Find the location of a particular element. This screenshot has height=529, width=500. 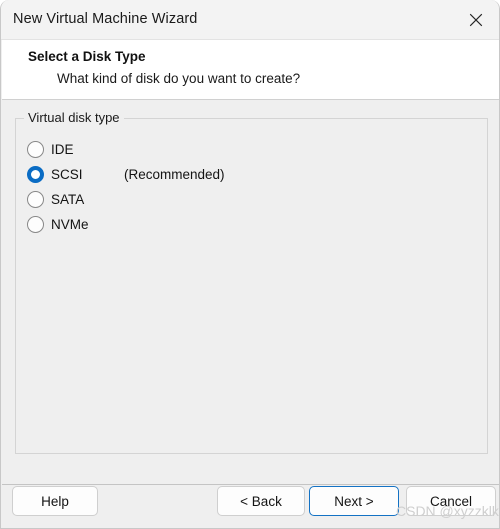

radio-label: SATA is located at coordinates (68, 199).